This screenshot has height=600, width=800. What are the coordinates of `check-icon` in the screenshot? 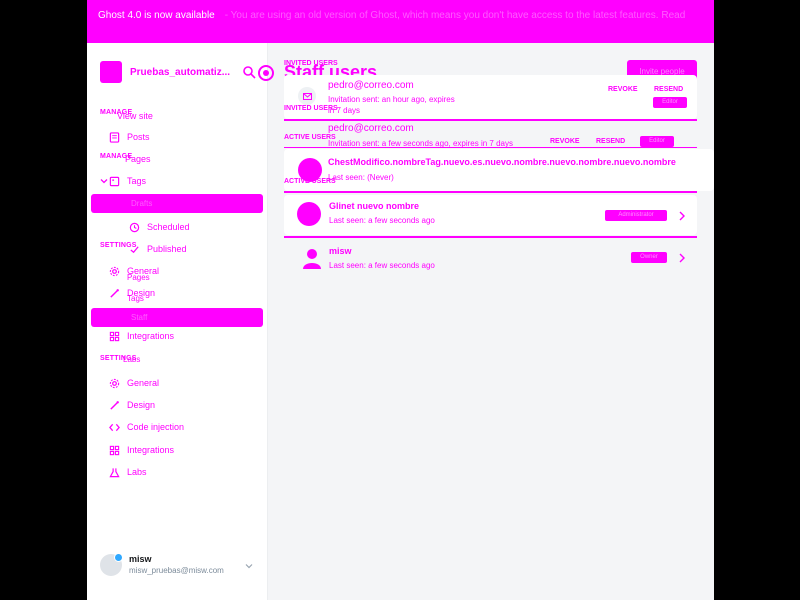 It's located at (134, 249).